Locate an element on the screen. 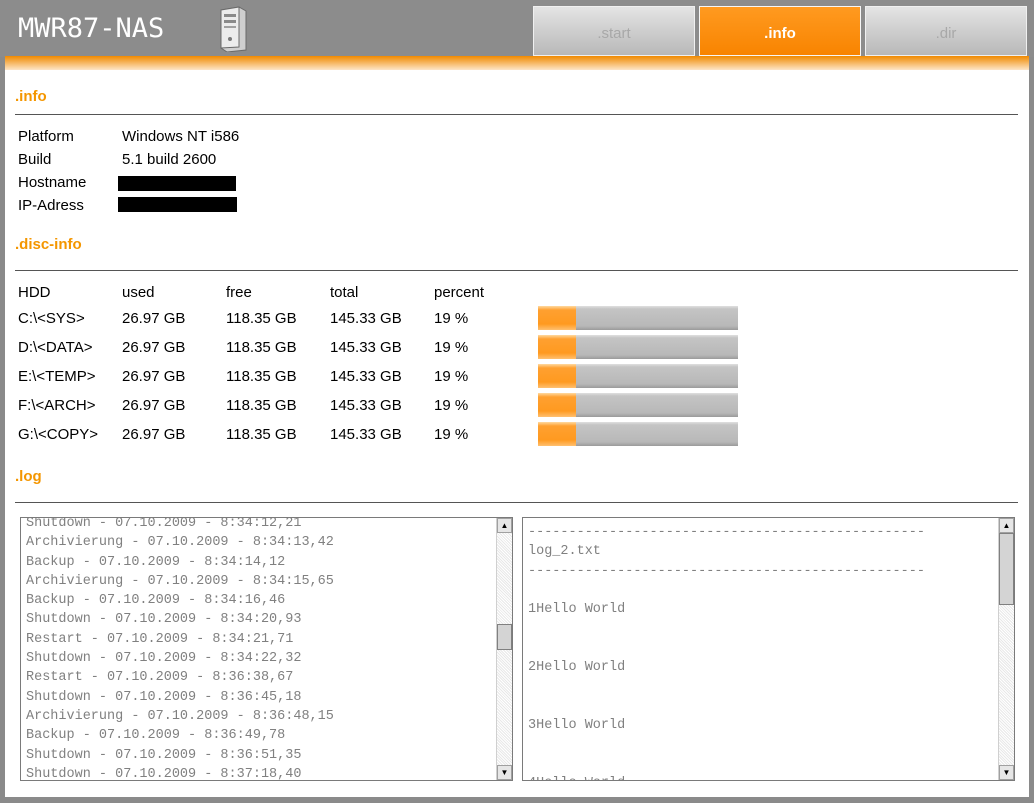  info-label-ip: IP-Adress is located at coordinates (51, 205).